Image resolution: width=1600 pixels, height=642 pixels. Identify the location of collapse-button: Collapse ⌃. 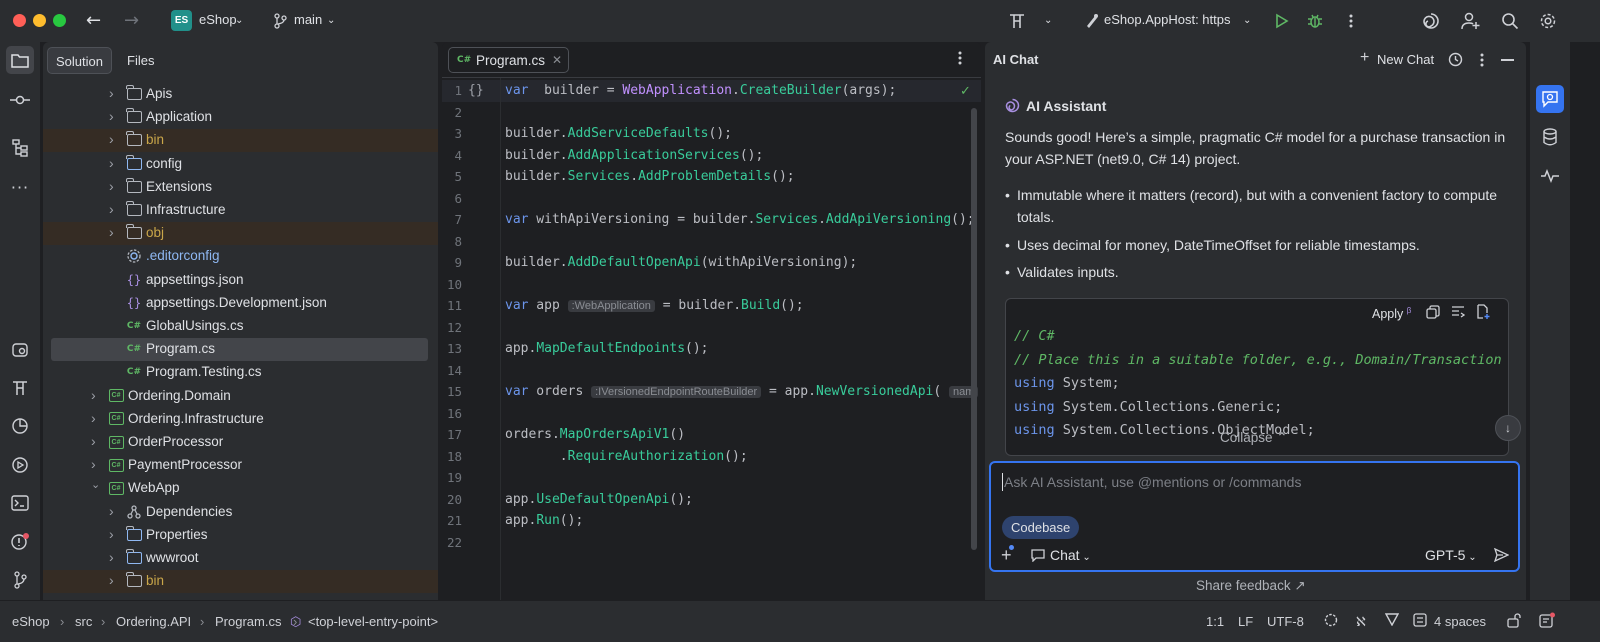
(1254, 438).